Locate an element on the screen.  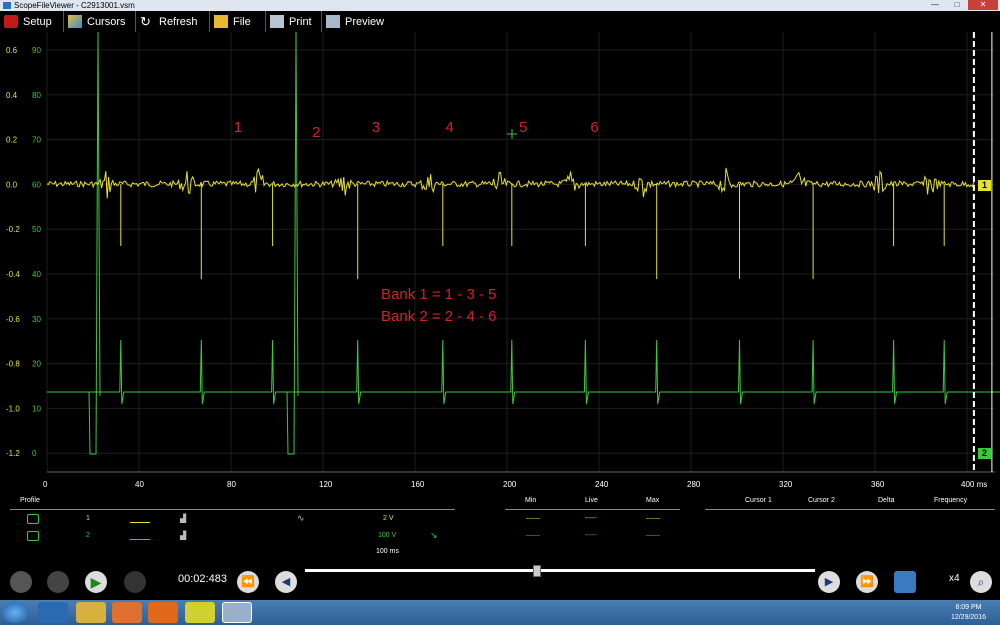
window-title: ScopeFileViewer - C2913001.vsm is located at coordinates (74, 5).